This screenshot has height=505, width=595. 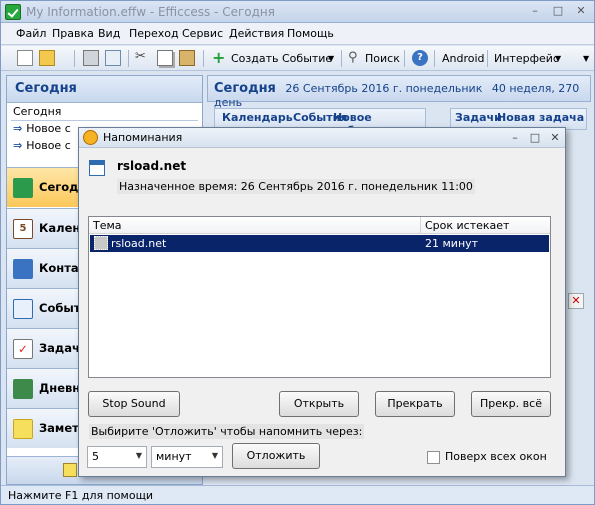 What do you see at coordinates (463, 58) in the screenshot?
I see `android-button: Android` at bounding box center [463, 58].